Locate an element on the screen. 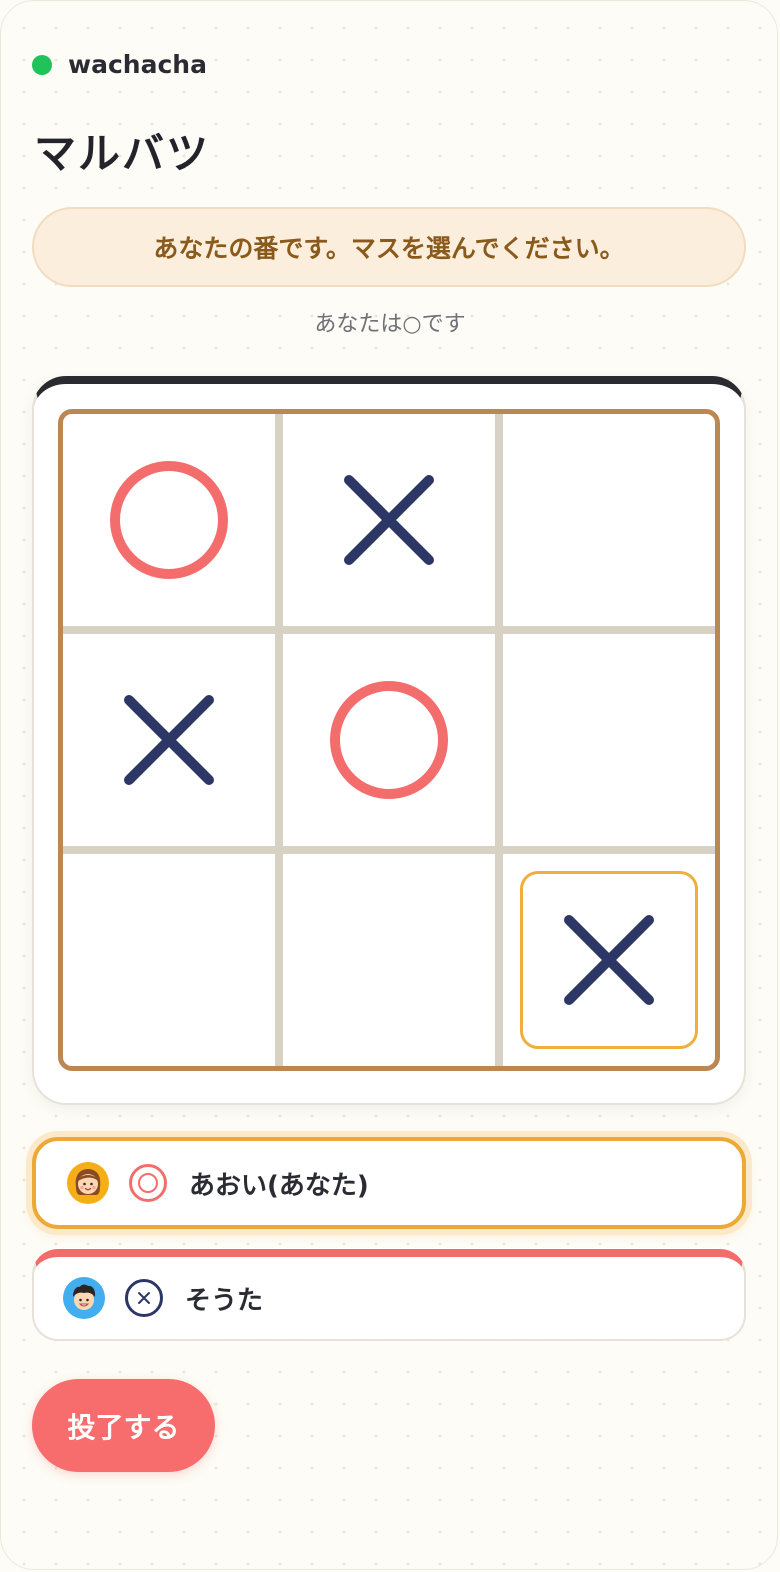  resign-button: 投了する is located at coordinates (123, 1425).